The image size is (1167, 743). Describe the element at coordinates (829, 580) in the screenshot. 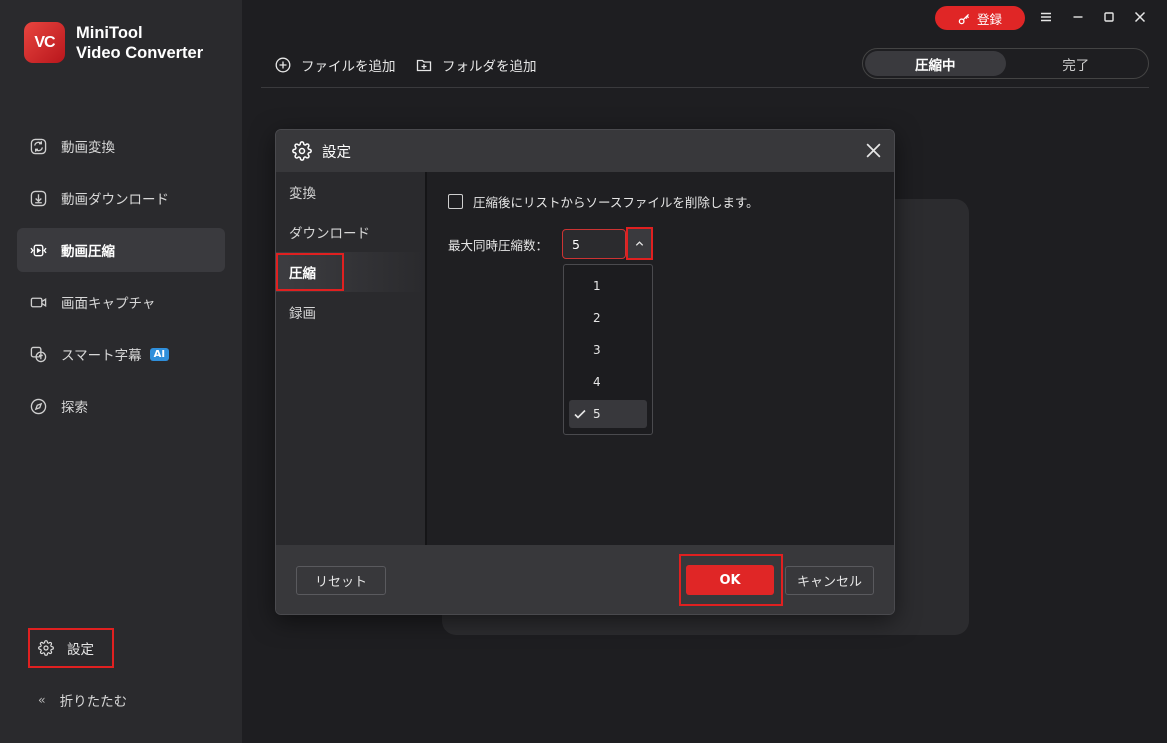

I see `cancel-button: キャンセル` at that location.